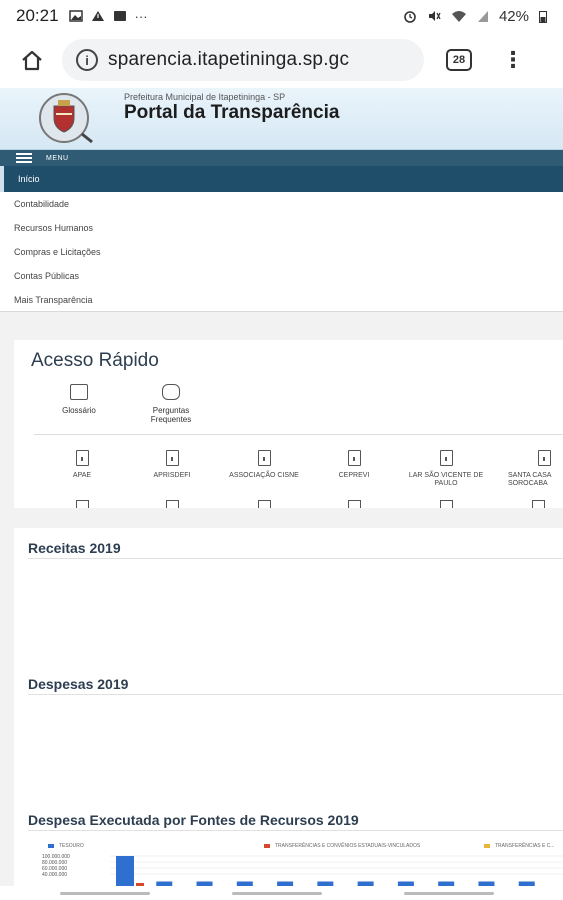 The height and width of the screenshot is (900, 563). What do you see at coordinates (446, 469) in the screenshot?
I see `entity-lar-sao-vicente: LAR SÃO VICENTE DE PAULO` at bounding box center [446, 469].